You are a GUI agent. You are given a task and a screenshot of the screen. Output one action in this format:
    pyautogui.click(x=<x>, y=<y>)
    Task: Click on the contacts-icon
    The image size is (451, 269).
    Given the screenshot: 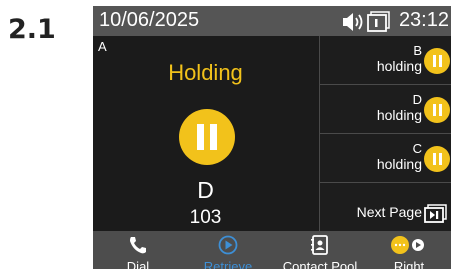 What is the action you would take?
    pyautogui.click(x=319, y=245)
    